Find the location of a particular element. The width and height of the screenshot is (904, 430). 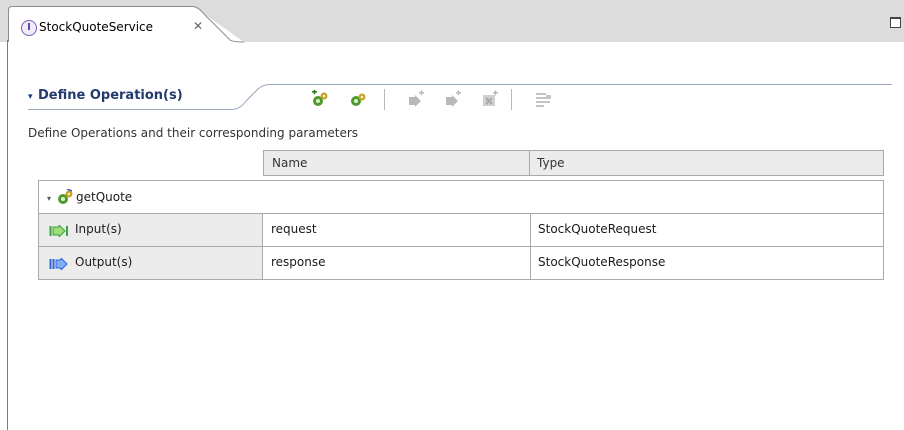

interface-icon: I is located at coordinates (29, 28).